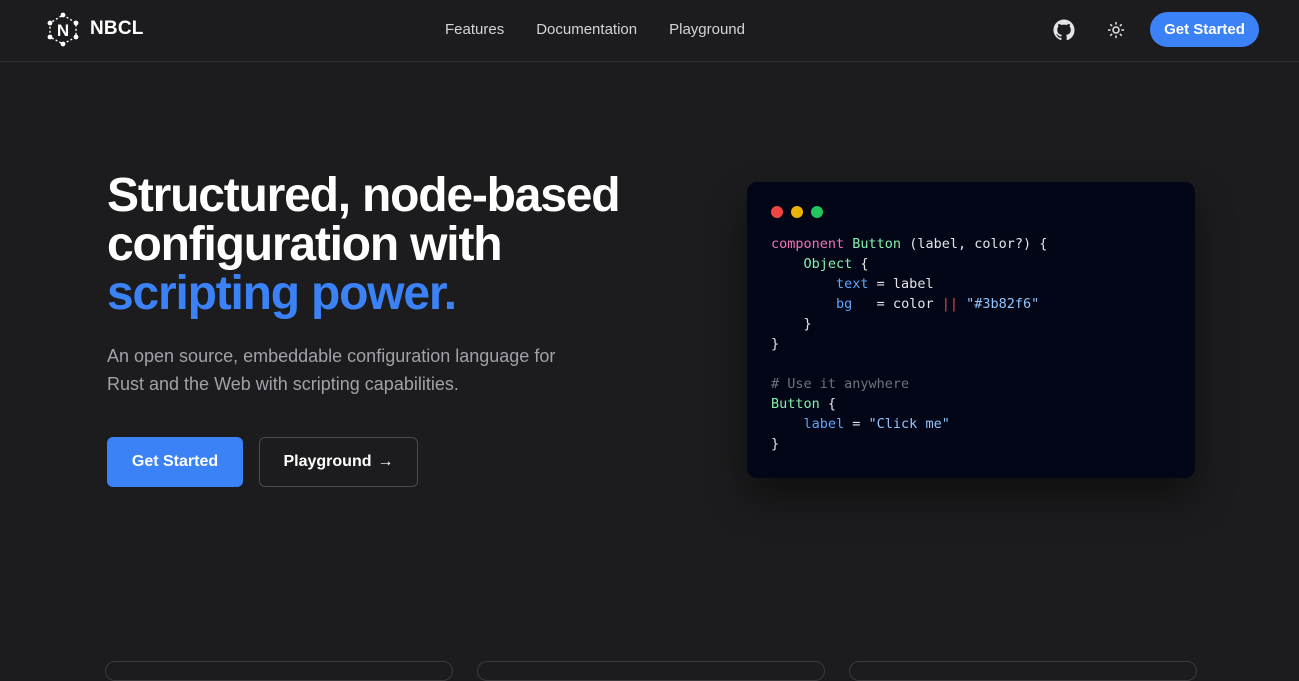 The width and height of the screenshot is (1299, 681). I want to click on code-line: # Use it anywhere, so click(909, 384).